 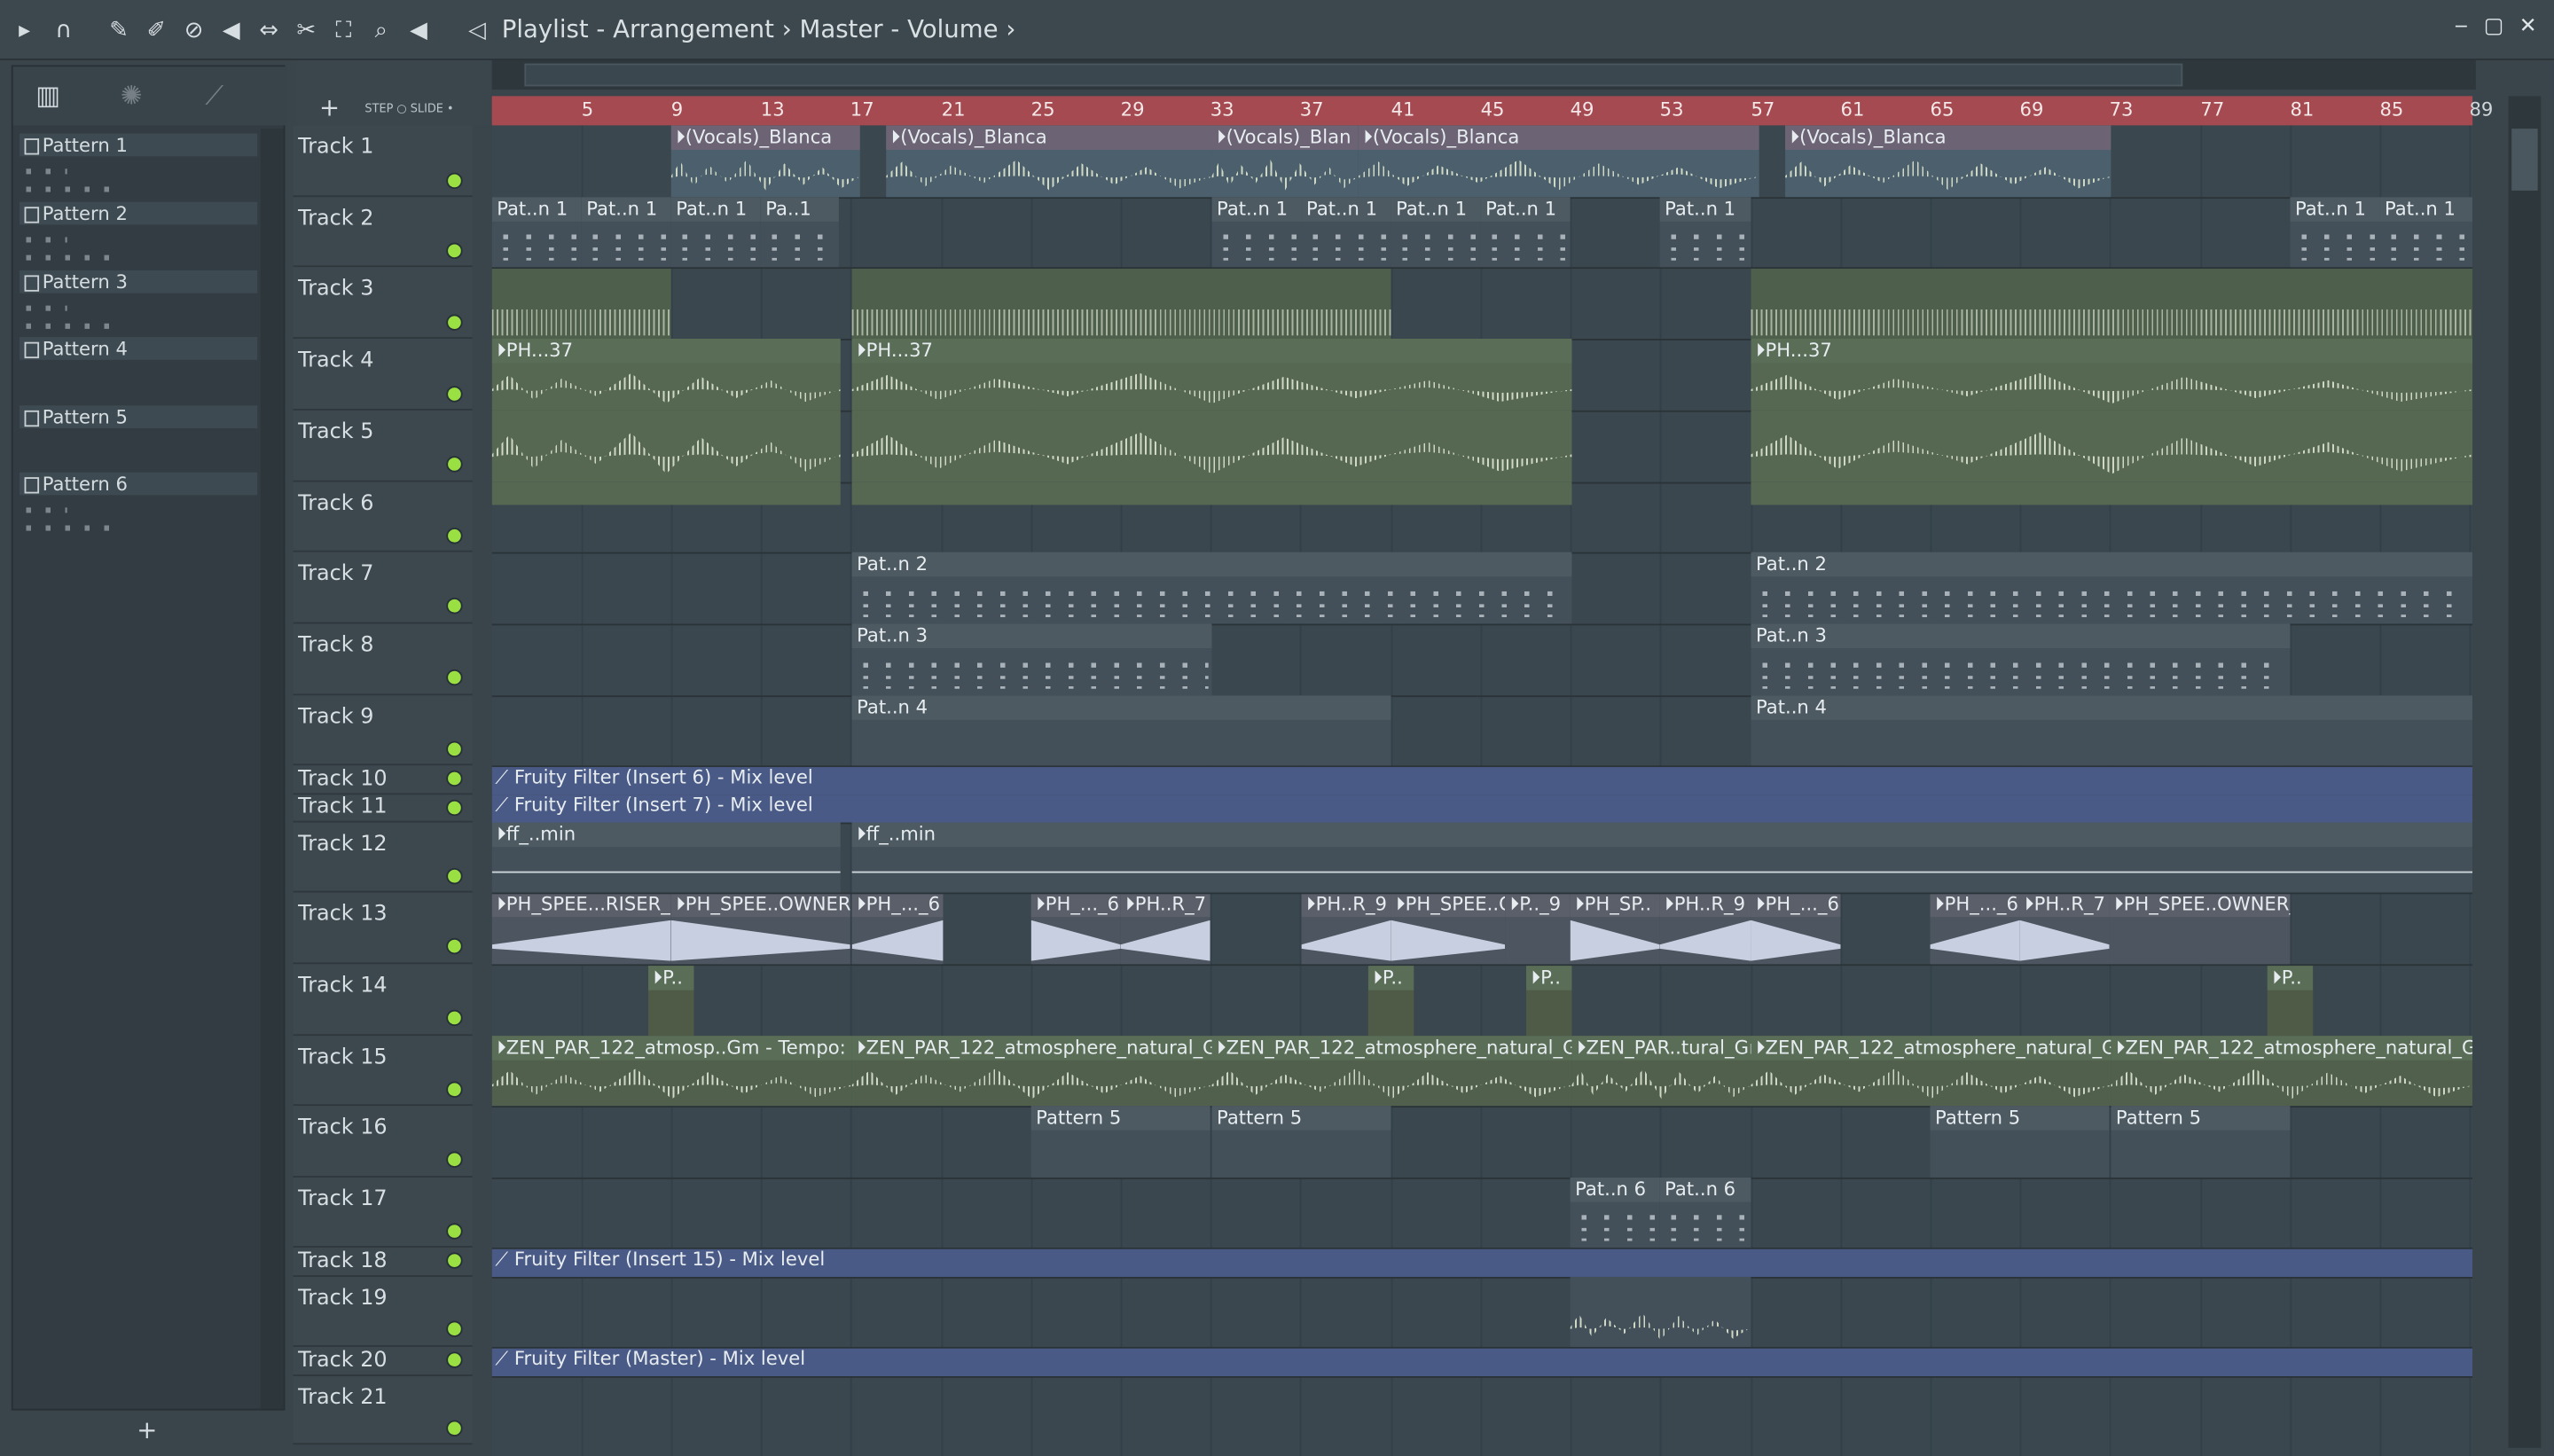 I want to click on zoom-icon: ⌕, so click(x=381, y=30).